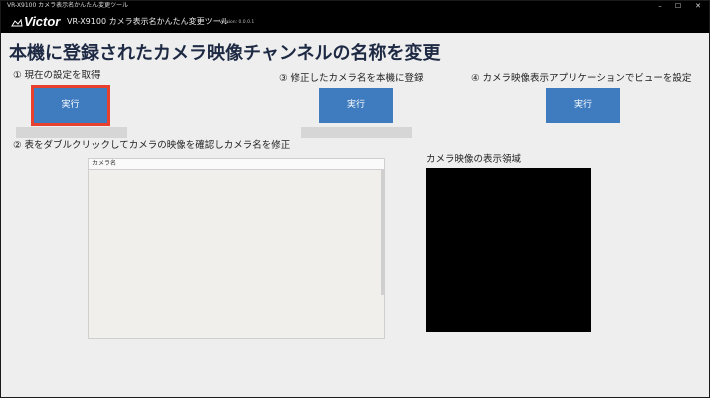 The width and height of the screenshot is (710, 398). What do you see at coordinates (70, 105) in the screenshot?
I see `step1-execute-button: 実行` at bounding box center [70, 105].